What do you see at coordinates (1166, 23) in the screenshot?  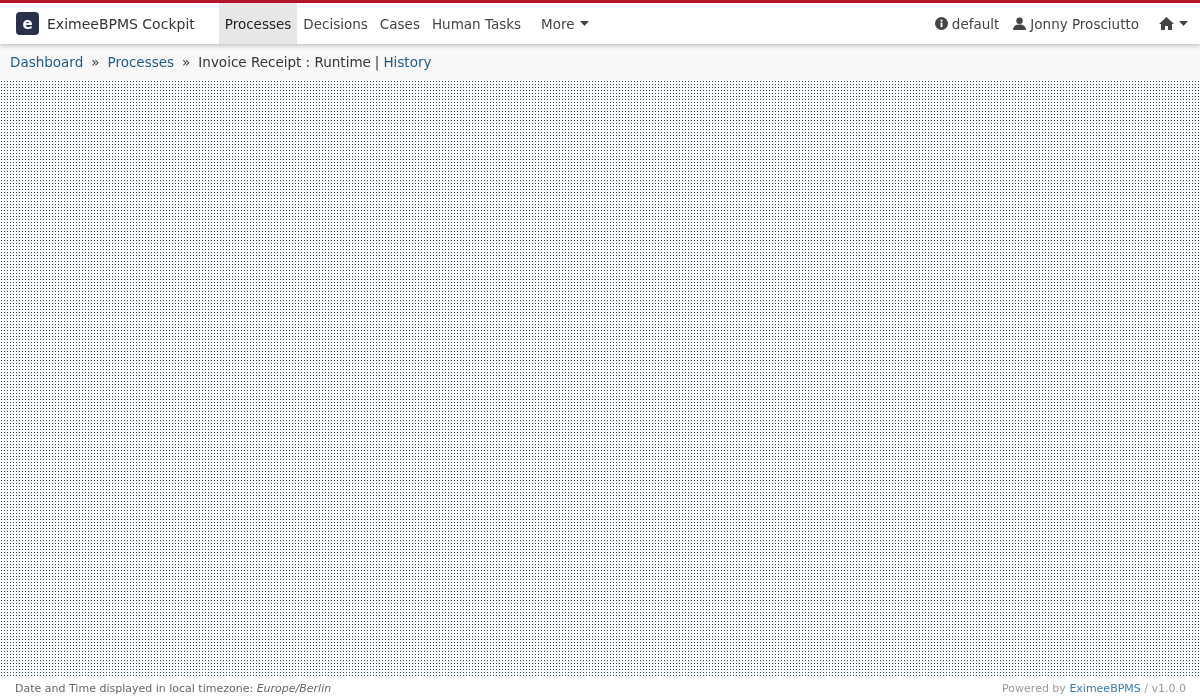 I see `home-icon` at bounding box center [1166, 23].